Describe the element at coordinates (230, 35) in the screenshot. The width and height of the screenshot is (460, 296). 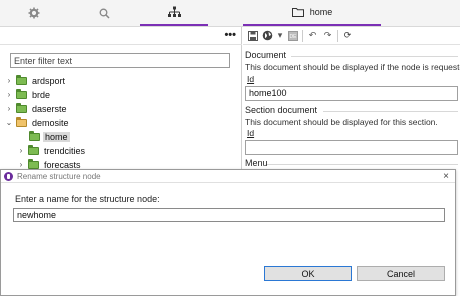
I see `more-menu-button: •••` at that location.